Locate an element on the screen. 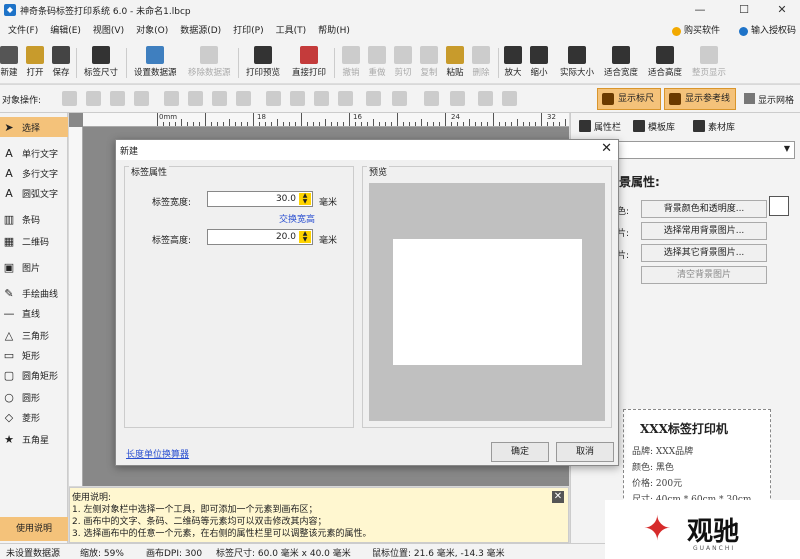 Image resolution: width=800 pixels, height=559 pixels. menu-tools: 工具(T) is located at coordinates (291, 31).